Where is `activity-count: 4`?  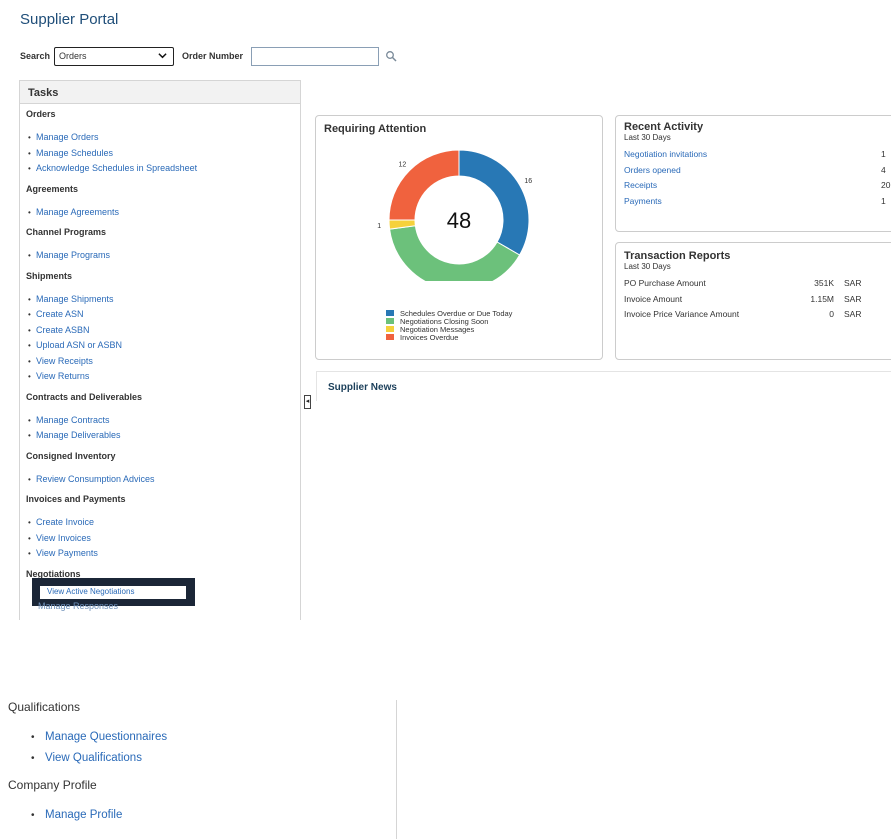 activity-count: 4 is located at coordinates (883, 169).